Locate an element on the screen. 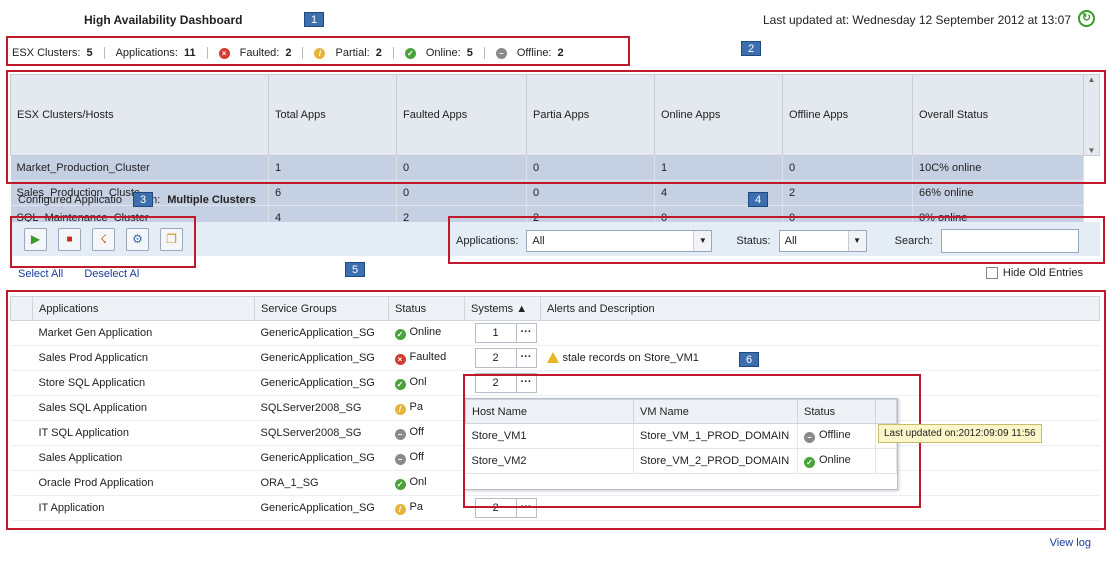  vm-name: Store_VM_1_PROD_DOMAIN is located at coordinates (715, 436).